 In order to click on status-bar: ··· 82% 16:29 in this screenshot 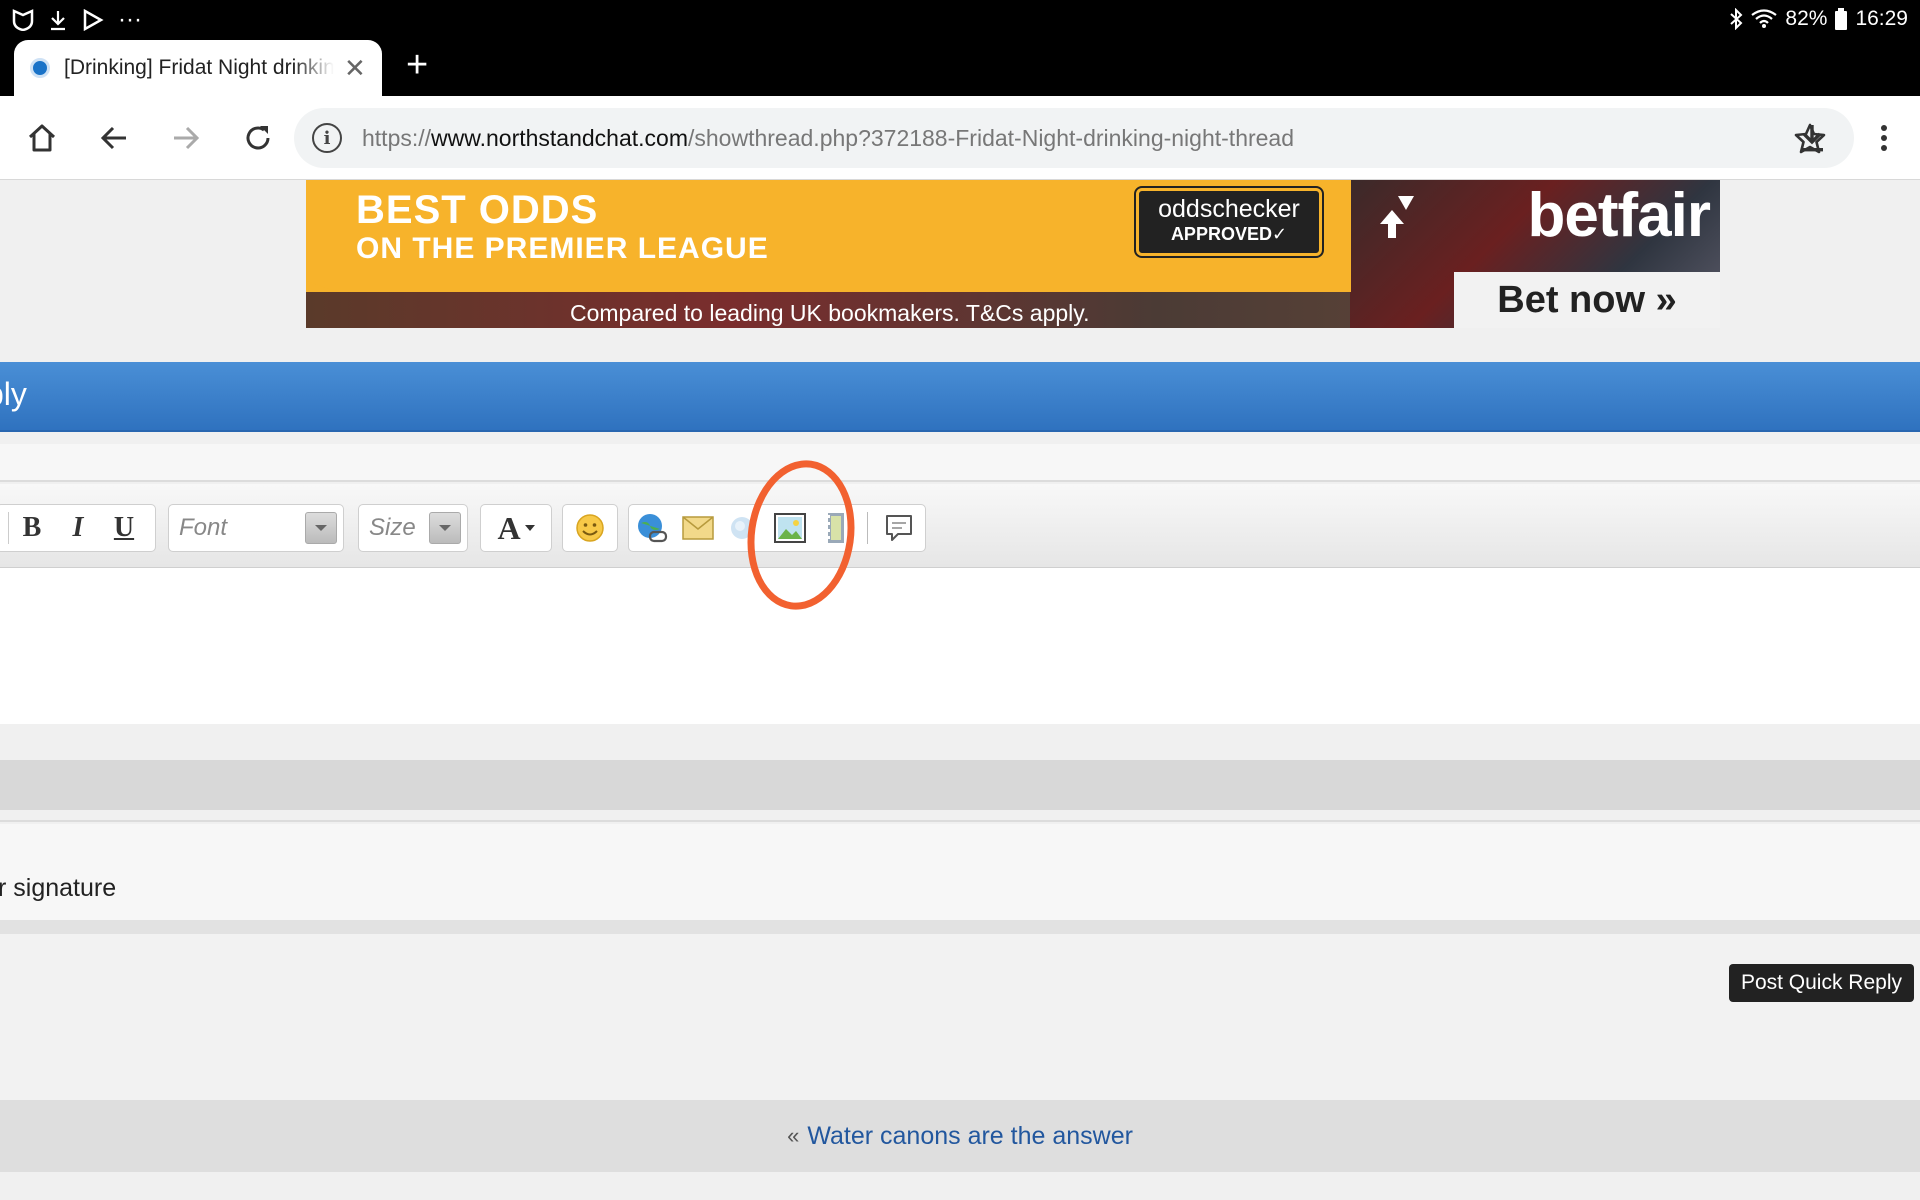, I will do `click(960, 19)`.